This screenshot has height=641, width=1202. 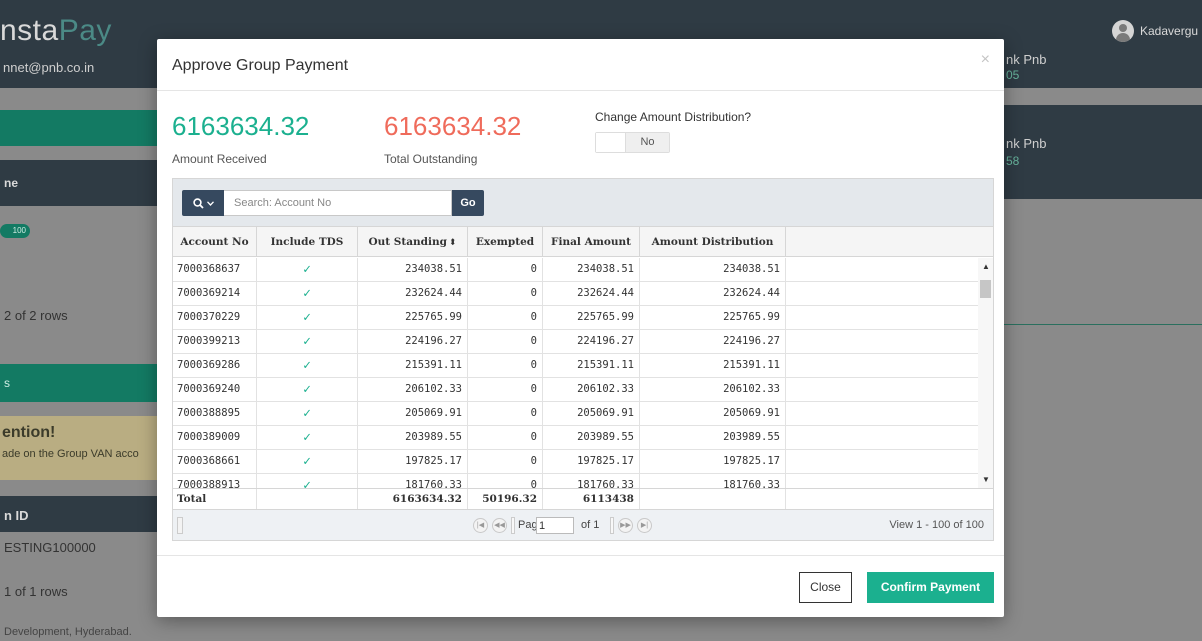 I want to click on cell-distribution: 224196.27, so click(x=713, y=342).